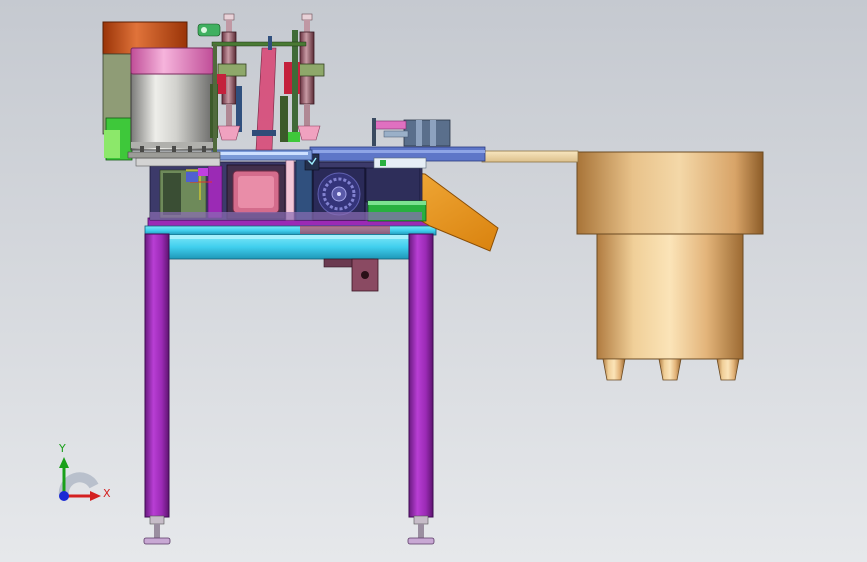 This screenshot has width=867, height=562. What do you see at coordinates (421, 375) in the screenshot?
I see `right-leg` at bounding box center [421, 375].